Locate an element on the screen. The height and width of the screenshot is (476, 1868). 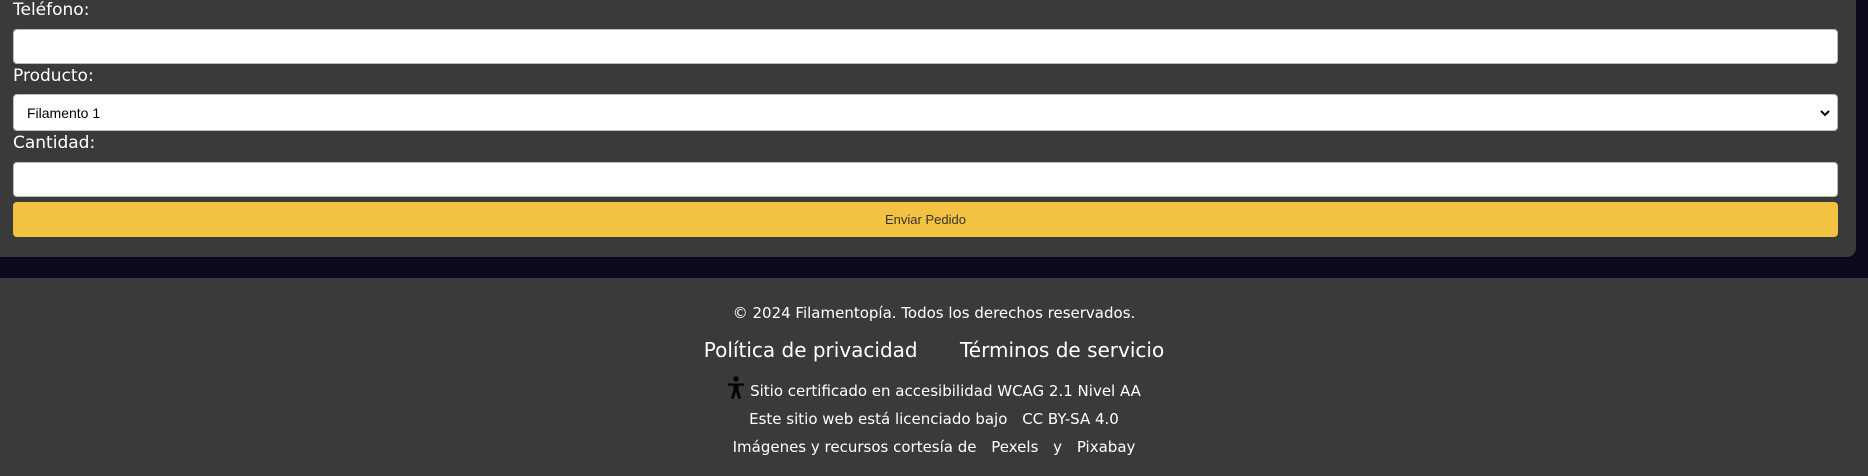
pexels-link: Pexels is located at coordinates (1014, 447).